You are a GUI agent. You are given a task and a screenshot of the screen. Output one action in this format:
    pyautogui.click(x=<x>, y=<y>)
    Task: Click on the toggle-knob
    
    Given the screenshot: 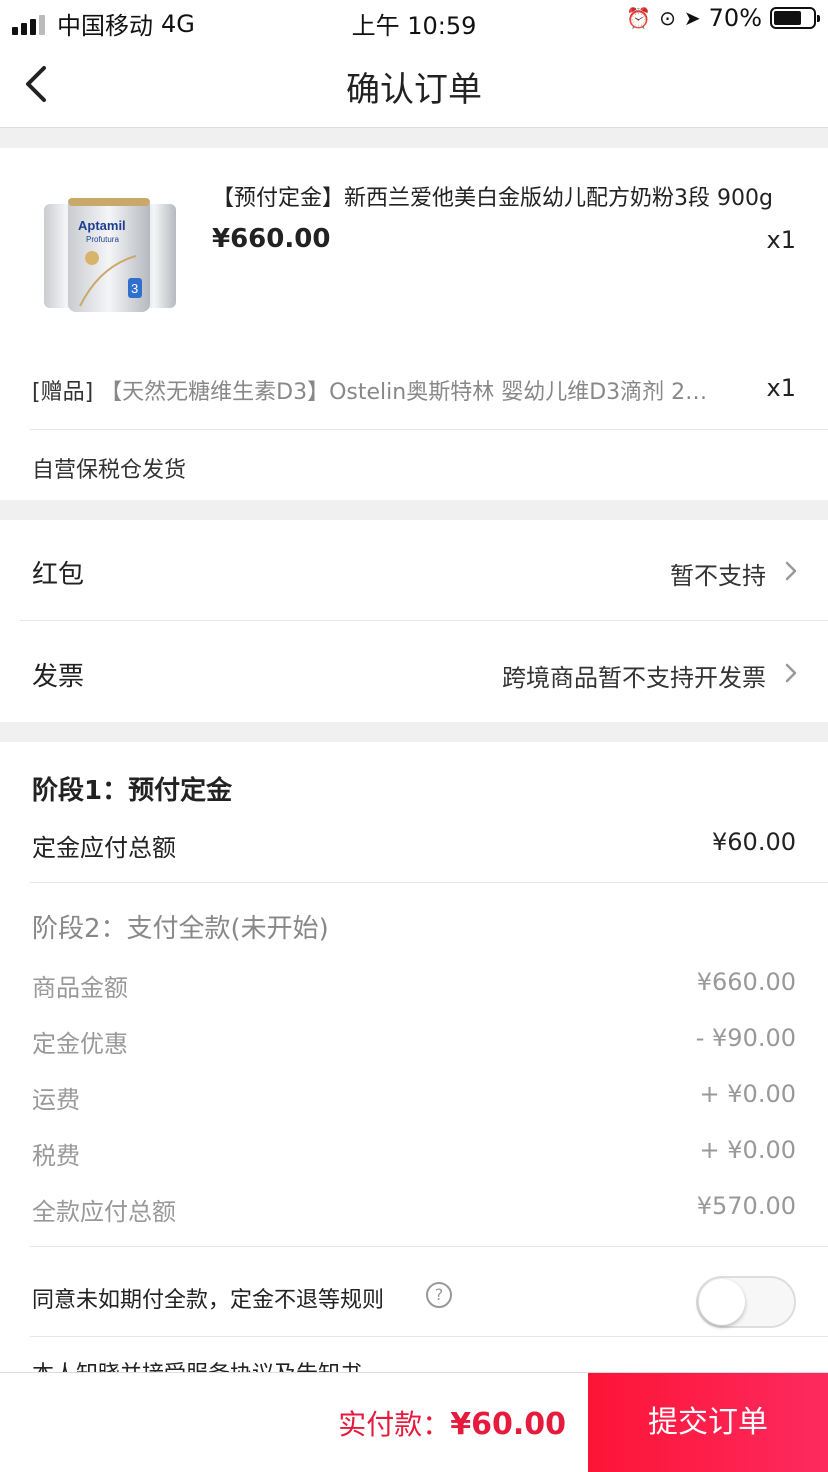 What is the action you would take?
    pyautogui.click(x=722, y=1302)
    